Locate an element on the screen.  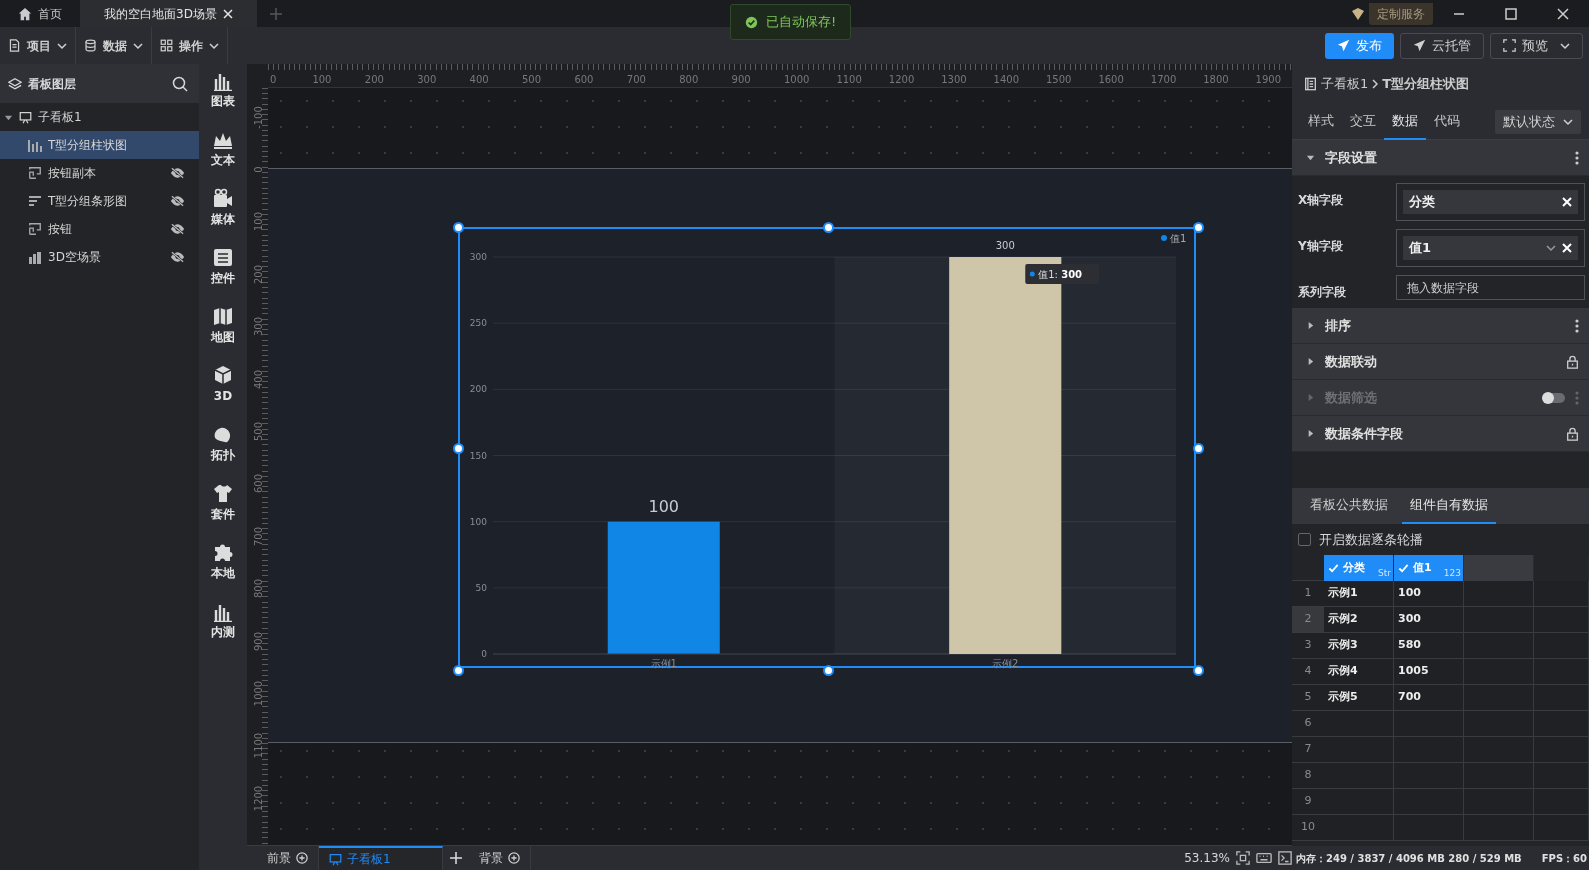
section-header: 排序 is located at coordinates (1440, 326).